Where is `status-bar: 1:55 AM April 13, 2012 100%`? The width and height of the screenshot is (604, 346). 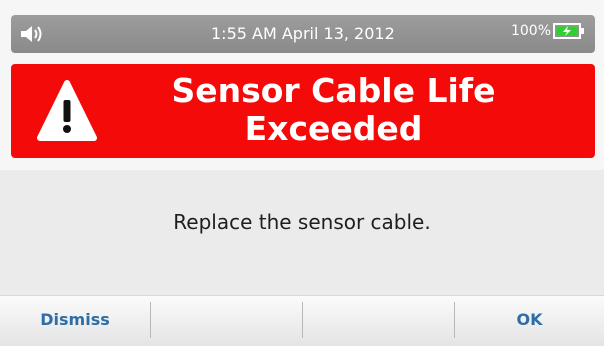
status-bar: 1:55 AM April 13, 2012 100% is located at coordinates (303, 34).